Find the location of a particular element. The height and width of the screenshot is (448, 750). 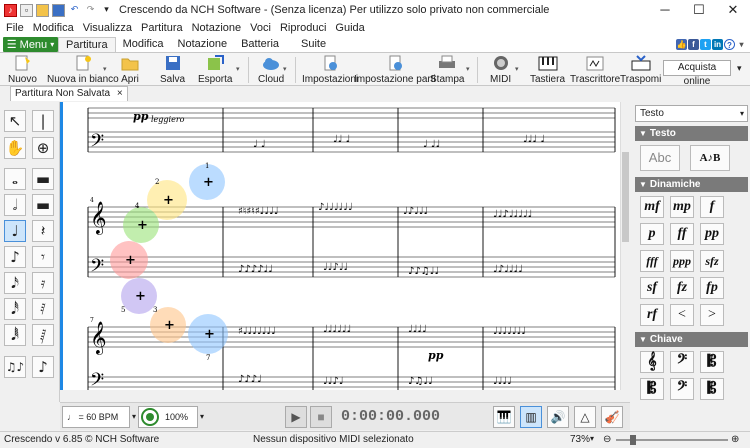

dynamic-pp-button: pp is located at coordinates (712, 234).